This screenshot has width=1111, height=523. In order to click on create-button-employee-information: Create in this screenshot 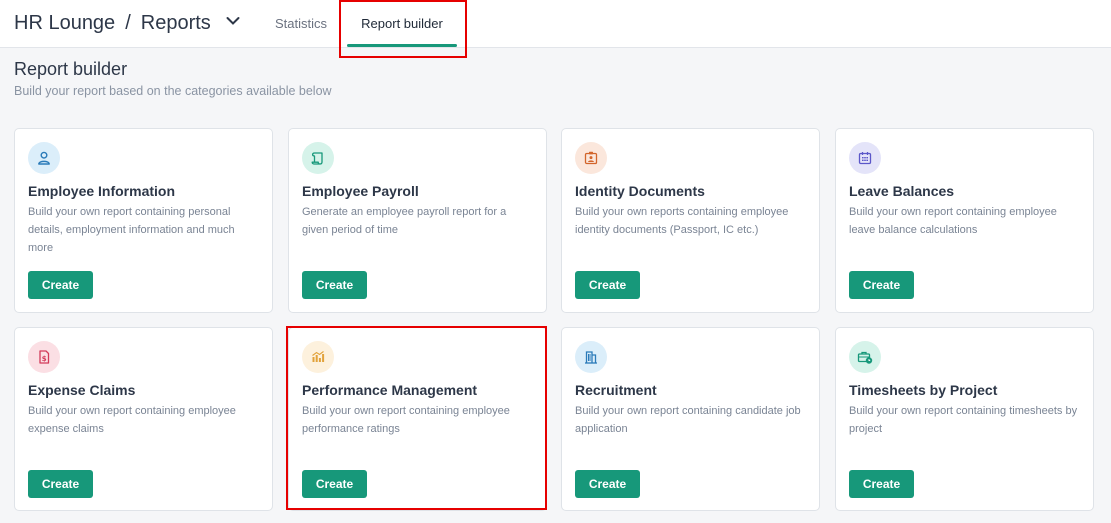, I will do `click(60, 285)`.